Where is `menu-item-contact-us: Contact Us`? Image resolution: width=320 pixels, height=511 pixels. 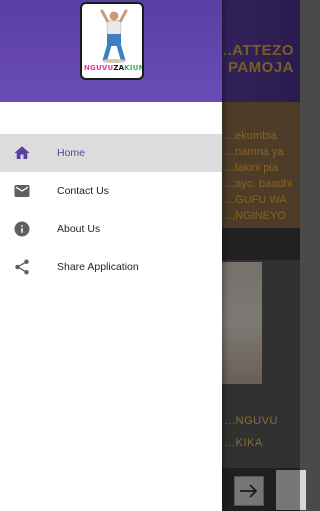
menu-item-contact-us: Contact Us is located at coordinates (111, 191).